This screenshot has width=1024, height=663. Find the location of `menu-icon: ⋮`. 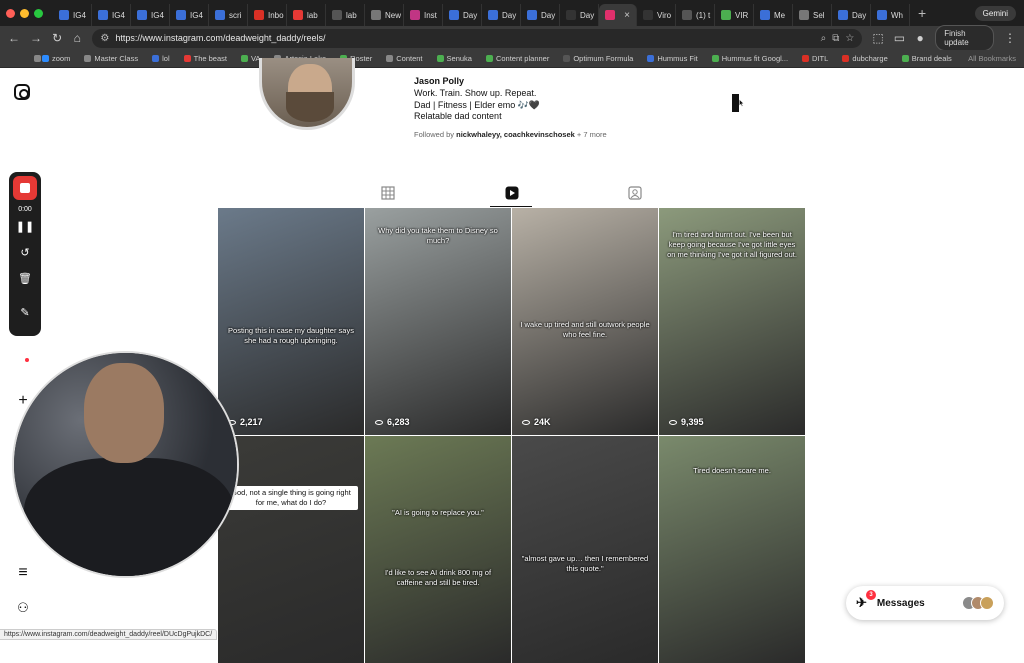

menu-icon: ⋮ is located at coordinates (1010, 38).